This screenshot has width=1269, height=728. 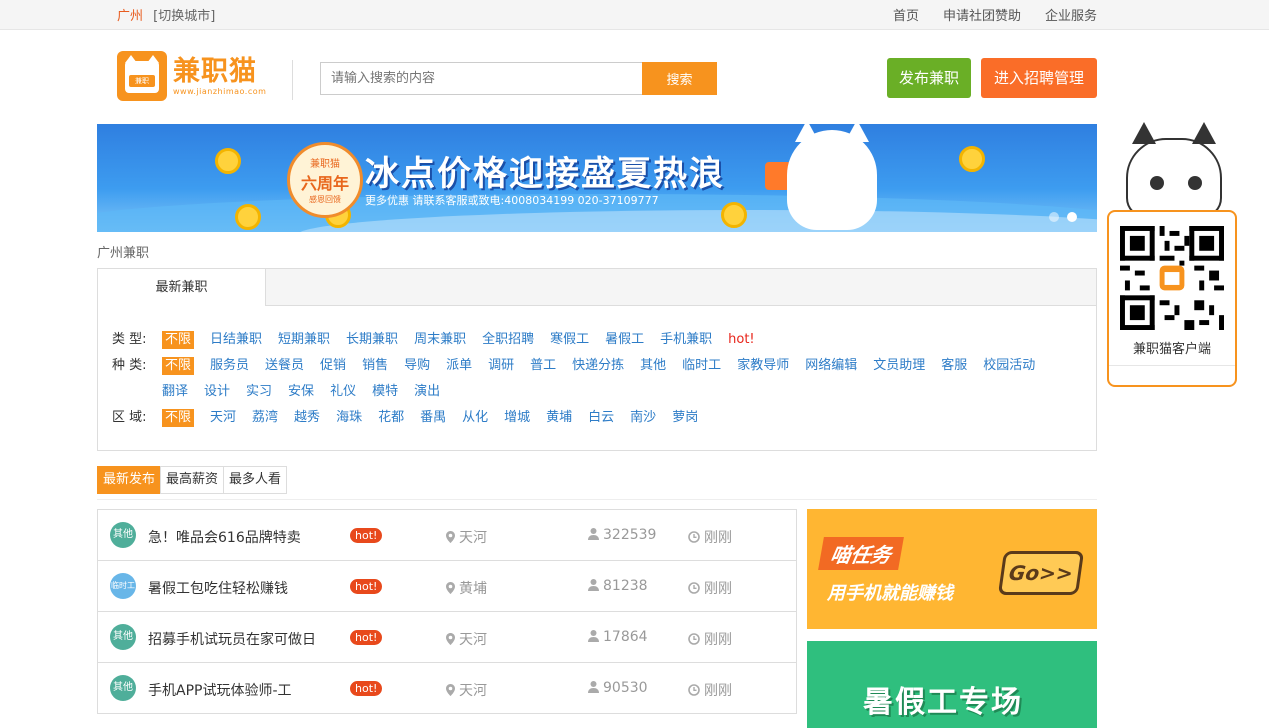 What do you see at coordinates (343, 392) in the screenshot?
I see `filter-option: 礼仪` at bounding box center [343, 392].